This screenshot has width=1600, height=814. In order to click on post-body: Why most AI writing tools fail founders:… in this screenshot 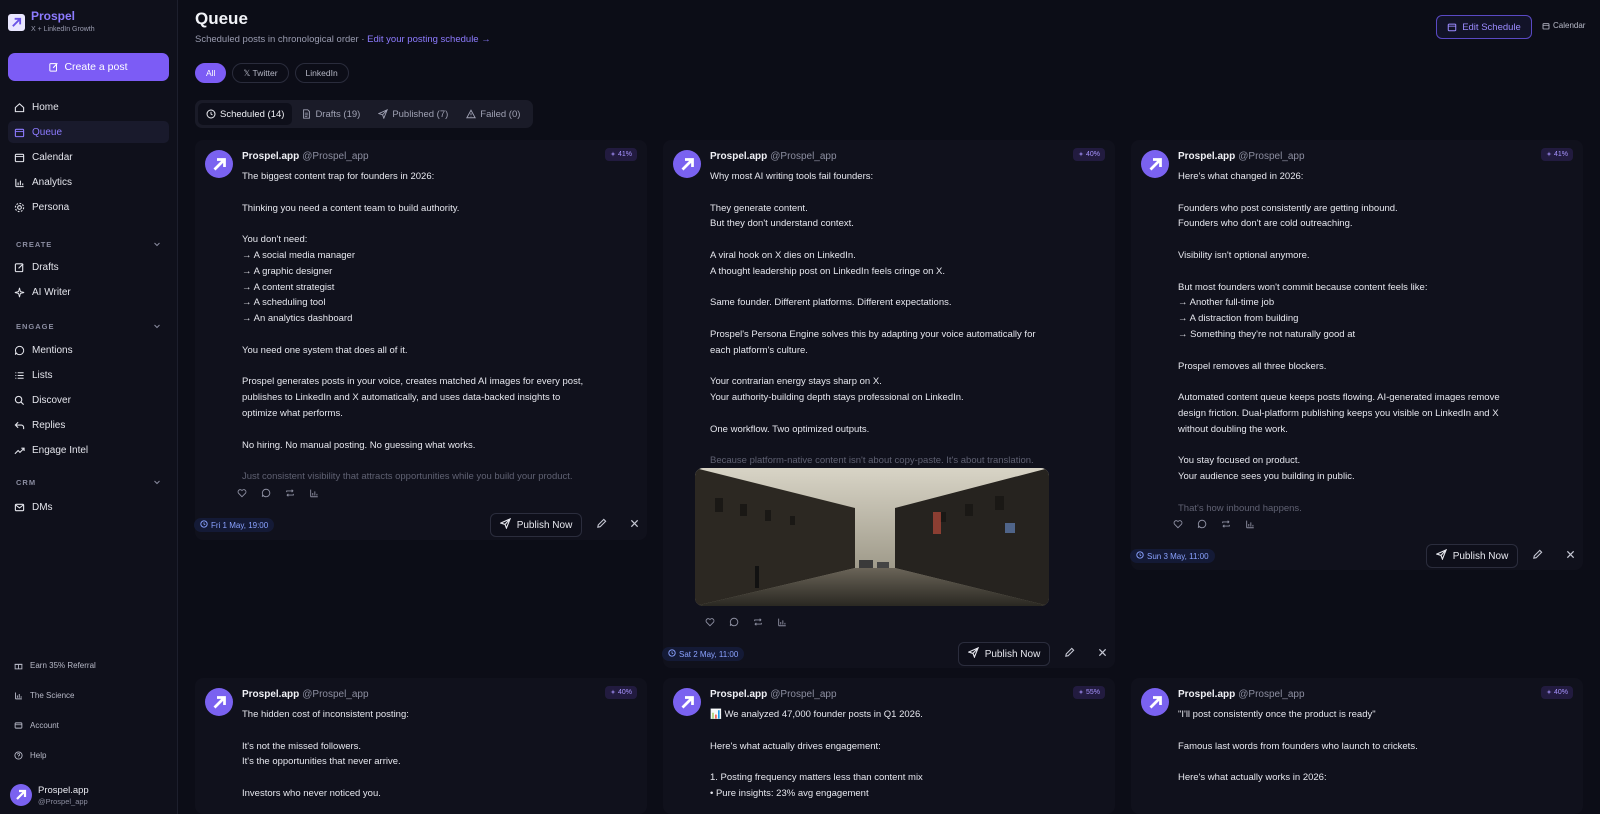, I will do `click(895, 319)`.